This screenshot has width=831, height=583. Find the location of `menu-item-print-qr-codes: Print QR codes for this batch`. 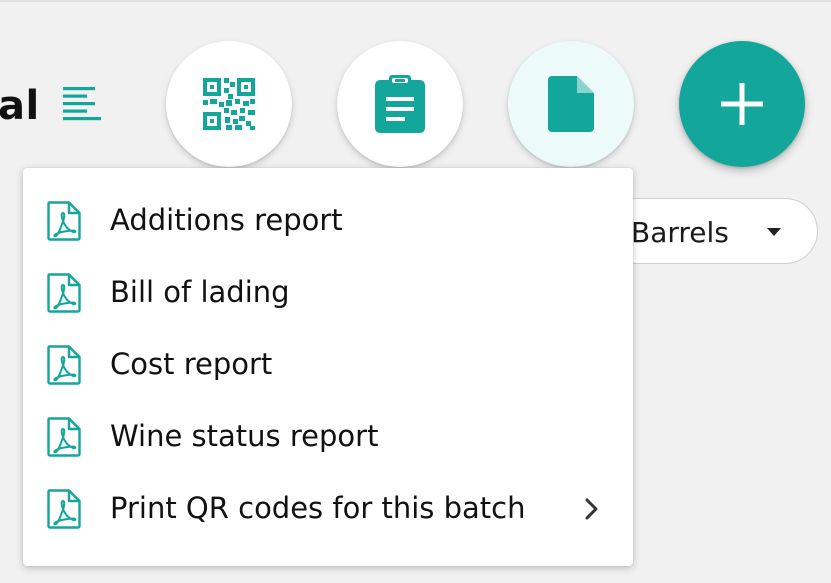

menu-item-print-qr-codes: Print QR codes for this batch is located at coordinates (328, 509).